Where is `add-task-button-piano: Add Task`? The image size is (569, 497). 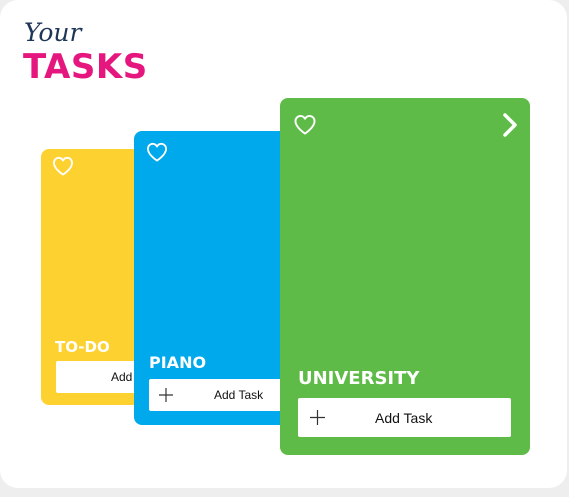
add-task-button-piano: Add Task is located at coordinates (221, 395).